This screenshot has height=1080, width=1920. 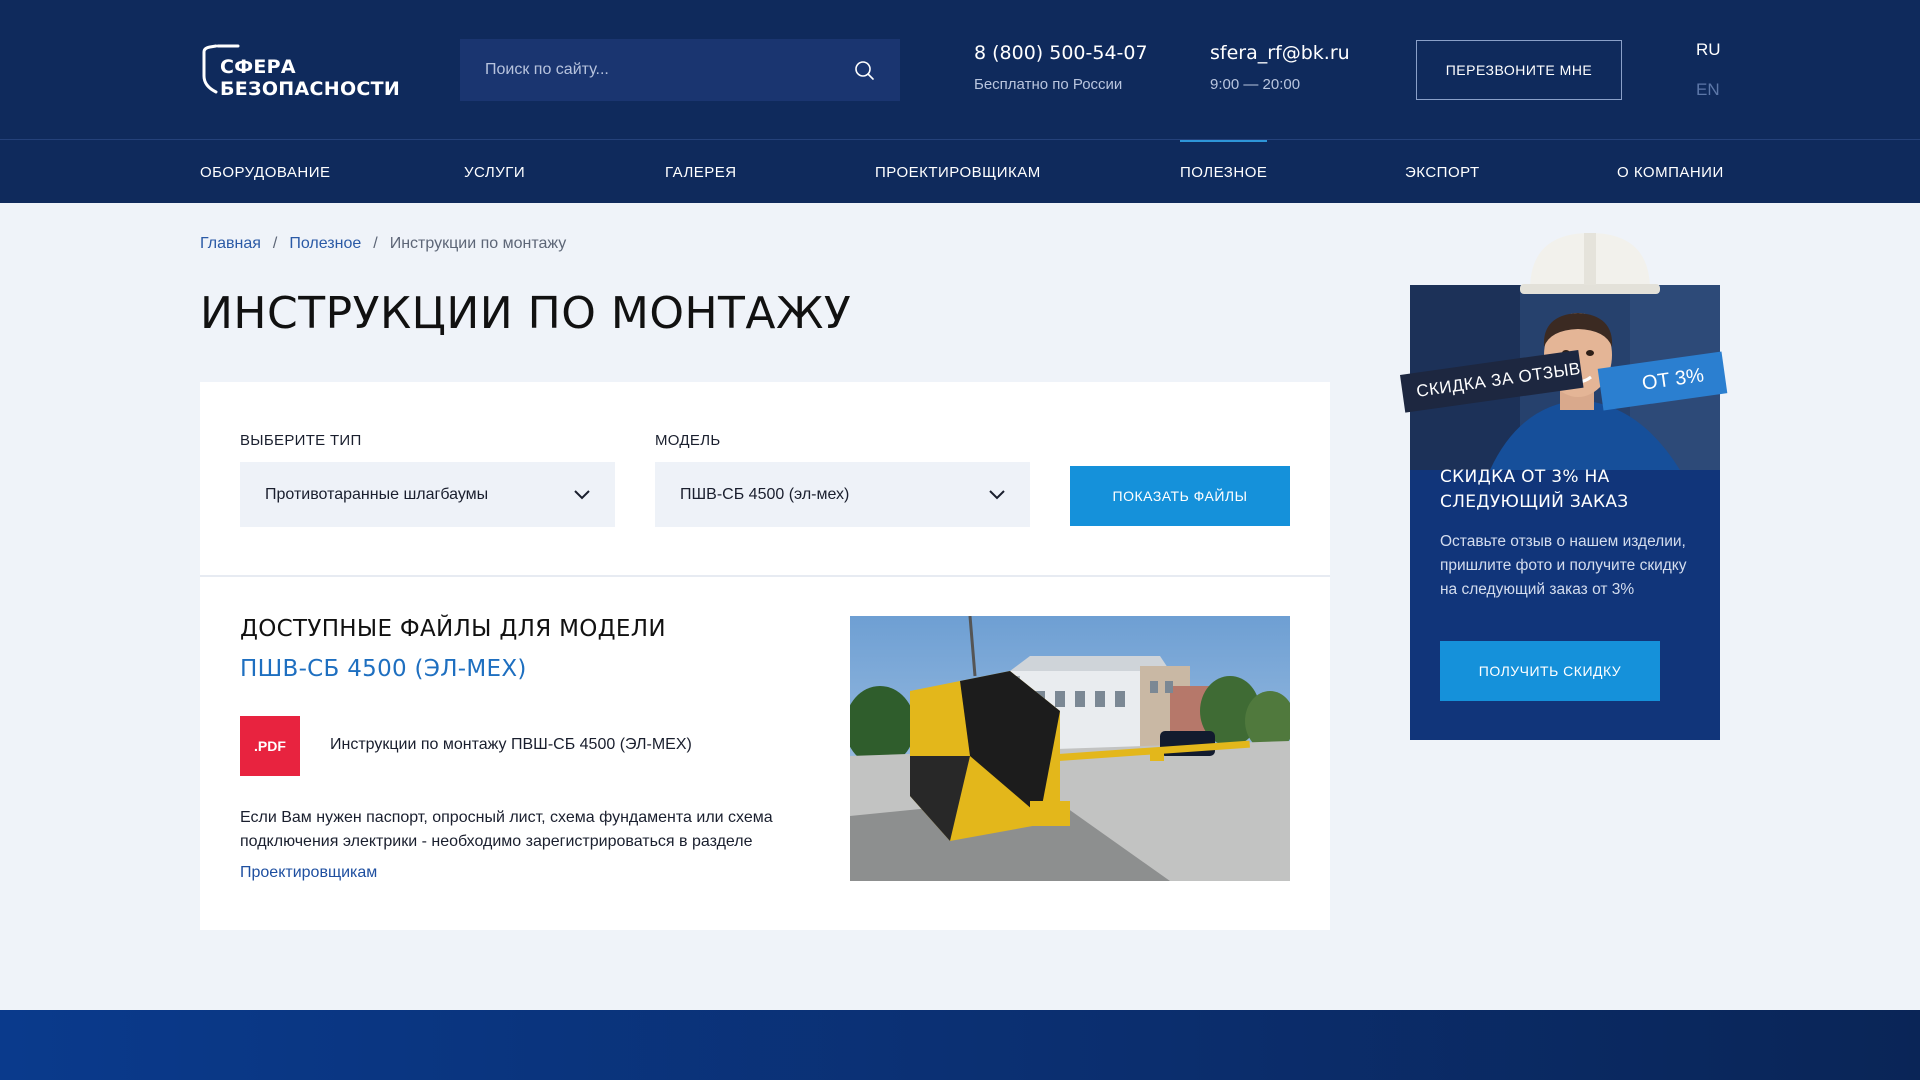 I want to click on phone-note: Бесплатно по России, so click(x=1048, y=84).